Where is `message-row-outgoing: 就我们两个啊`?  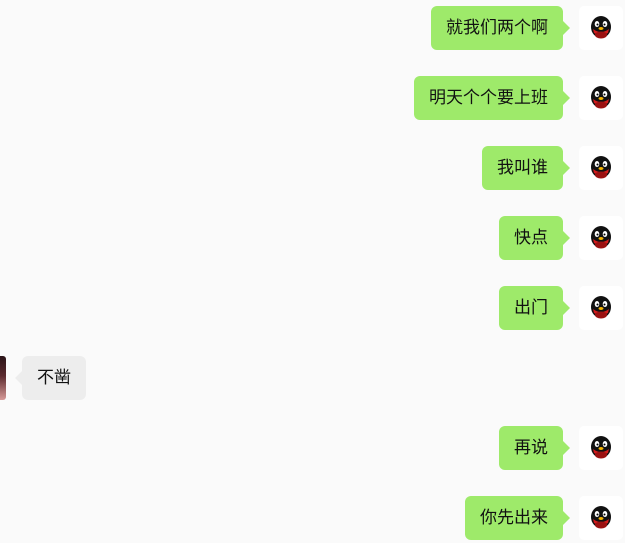
message-row-outgoing: 就我们两个啊 is located at coordinates (528, 28).